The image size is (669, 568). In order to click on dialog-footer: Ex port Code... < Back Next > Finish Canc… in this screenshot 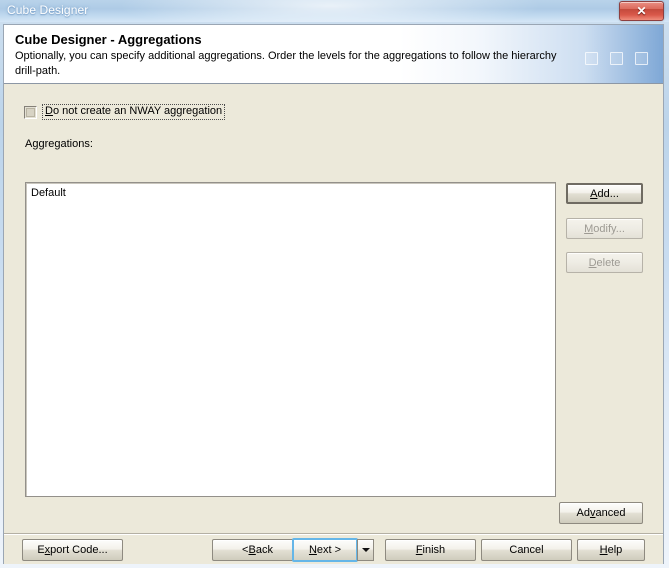, I will do `click(333, 548)`.